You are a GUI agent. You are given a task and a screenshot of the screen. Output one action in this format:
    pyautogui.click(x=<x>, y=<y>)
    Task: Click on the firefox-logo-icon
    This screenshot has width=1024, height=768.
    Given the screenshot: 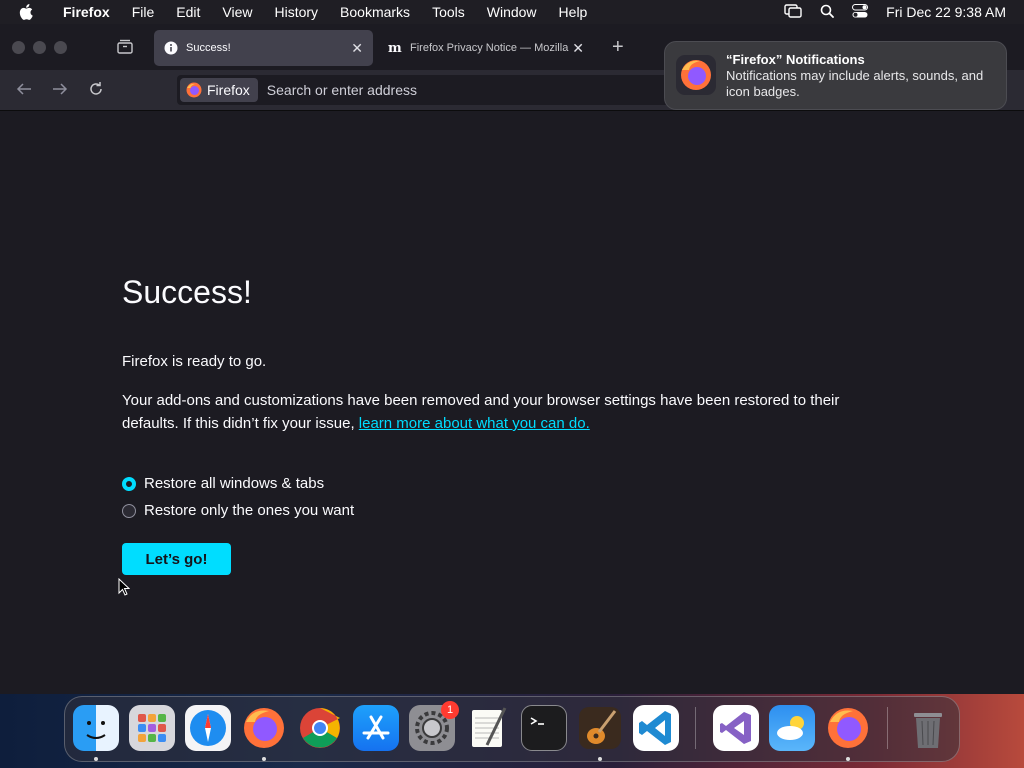 What is the action you would take?
    pyautogui.click(x=194, y=90)
    